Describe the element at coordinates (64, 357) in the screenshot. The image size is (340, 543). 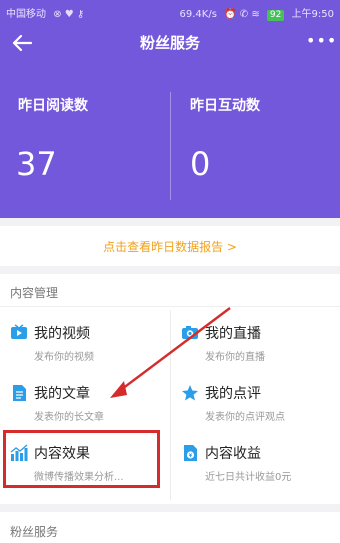
I see `tile-subtitle: 发布你的视频` at that location.